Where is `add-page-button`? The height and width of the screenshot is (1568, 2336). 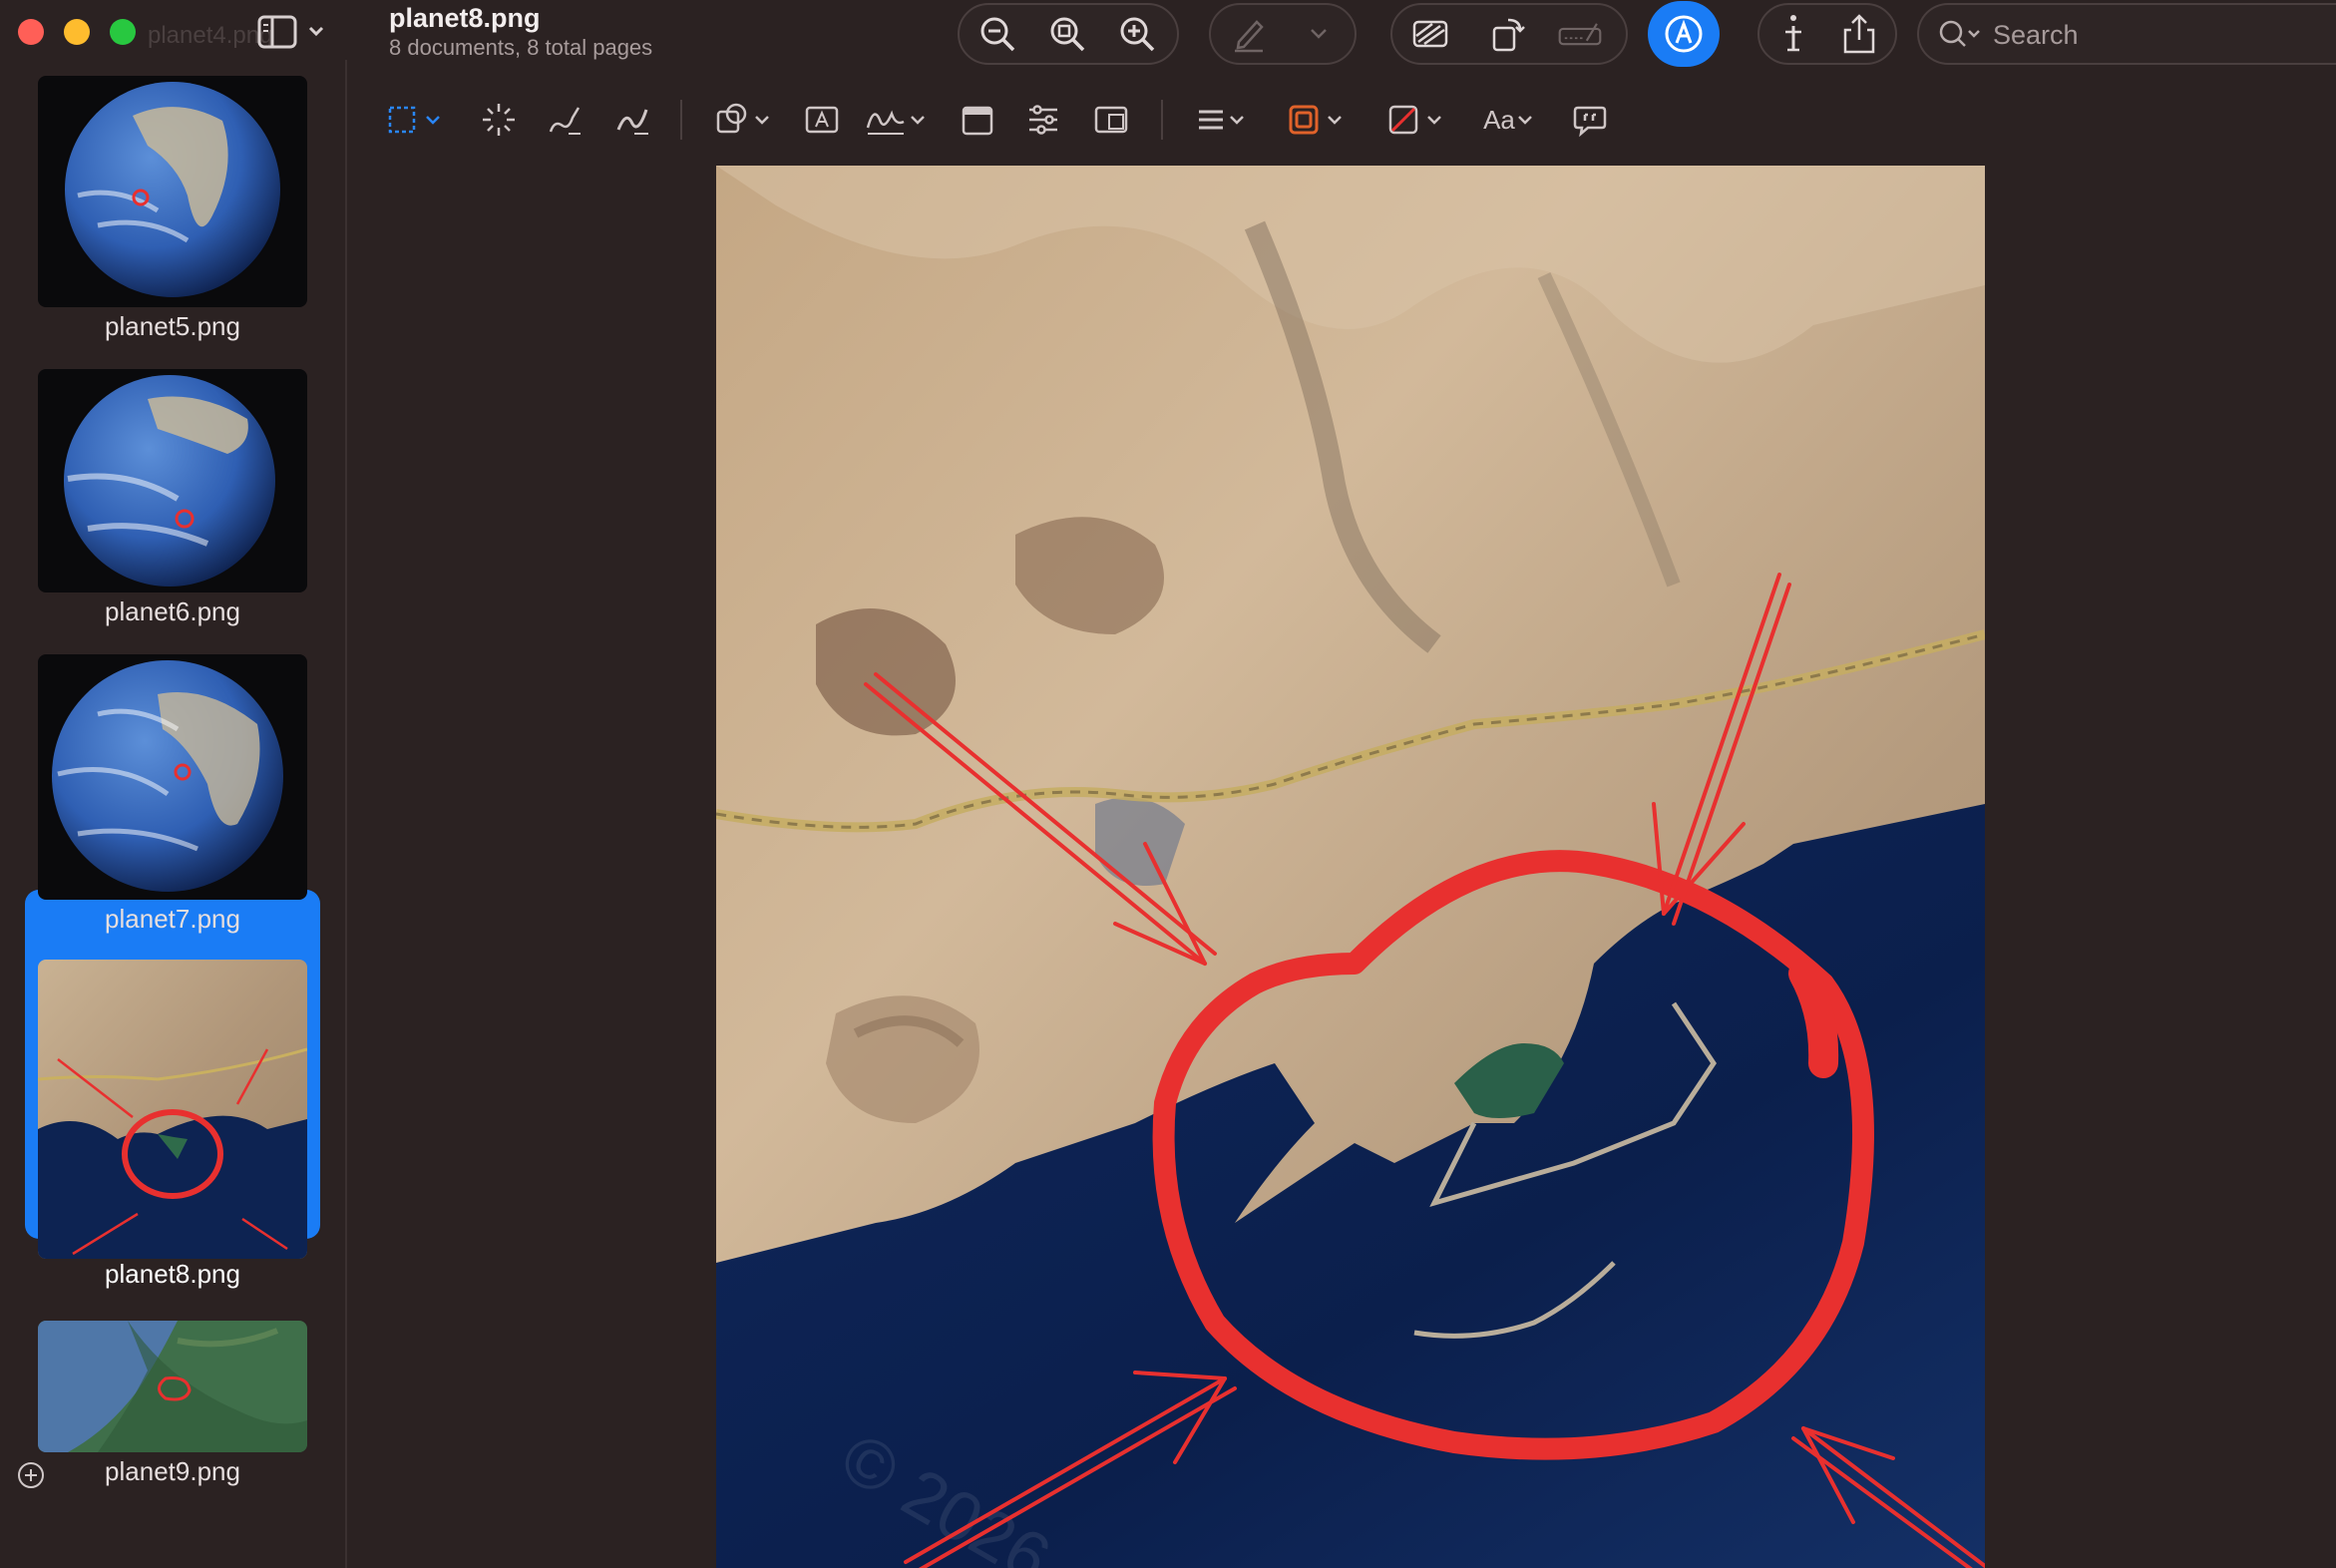
add-page-button is located at coordinates (31, 1475).